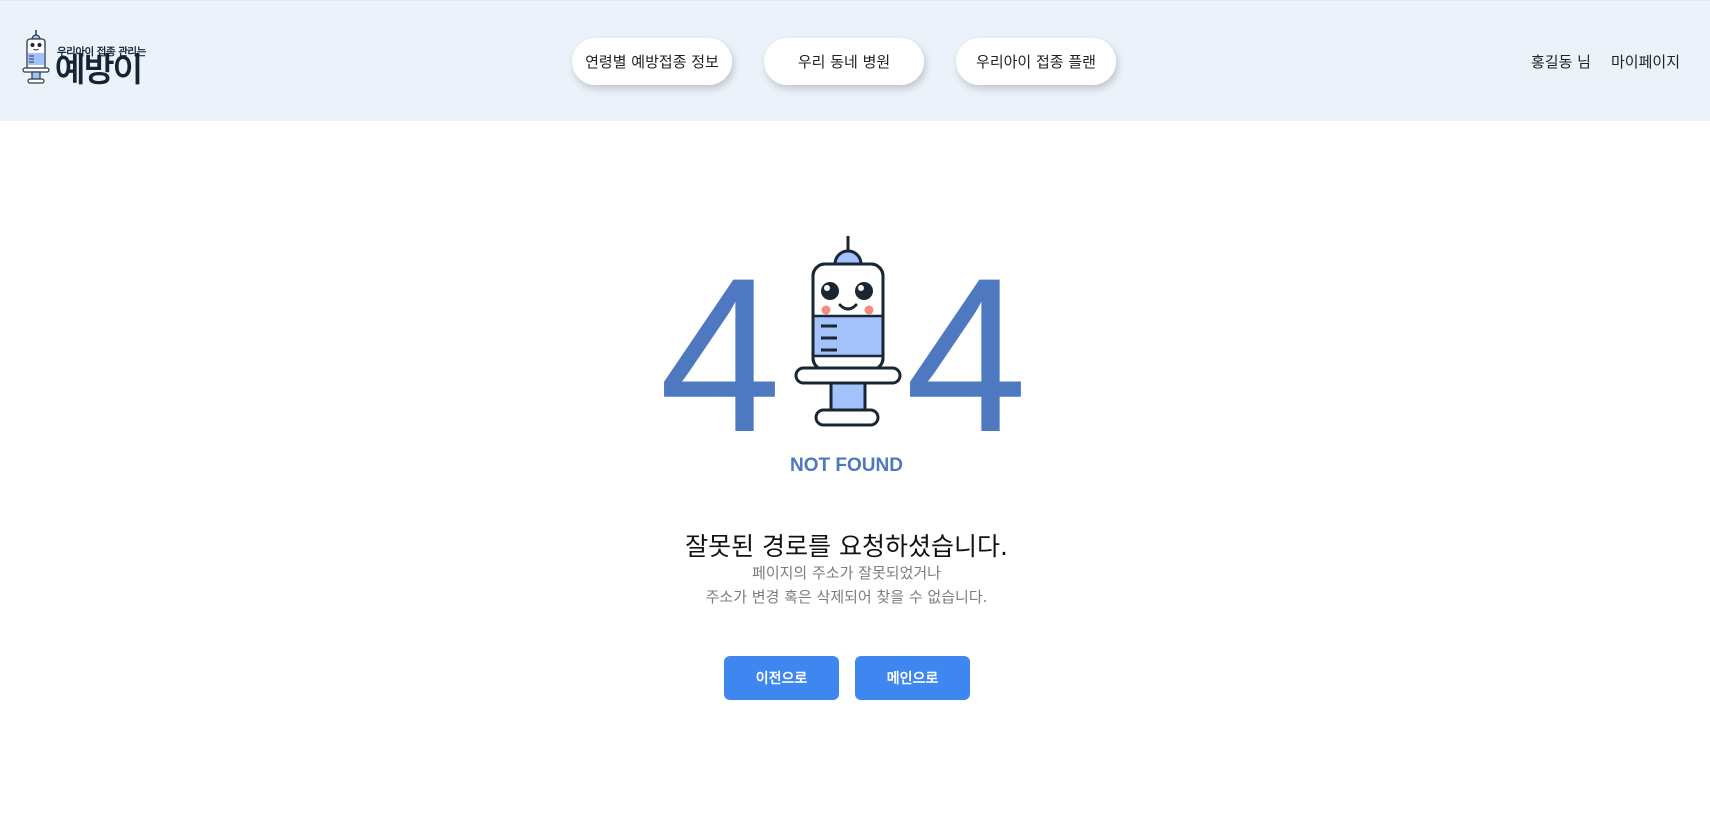 The width and height of the screenshot is (1710, 821). What do you see at coordinates (846, 597) in the screenshot?
I see `error-description-line2: 주소가 변경 혹은 삭제되어 찾을 수 없습니다.` at bounding box center [846, 597].